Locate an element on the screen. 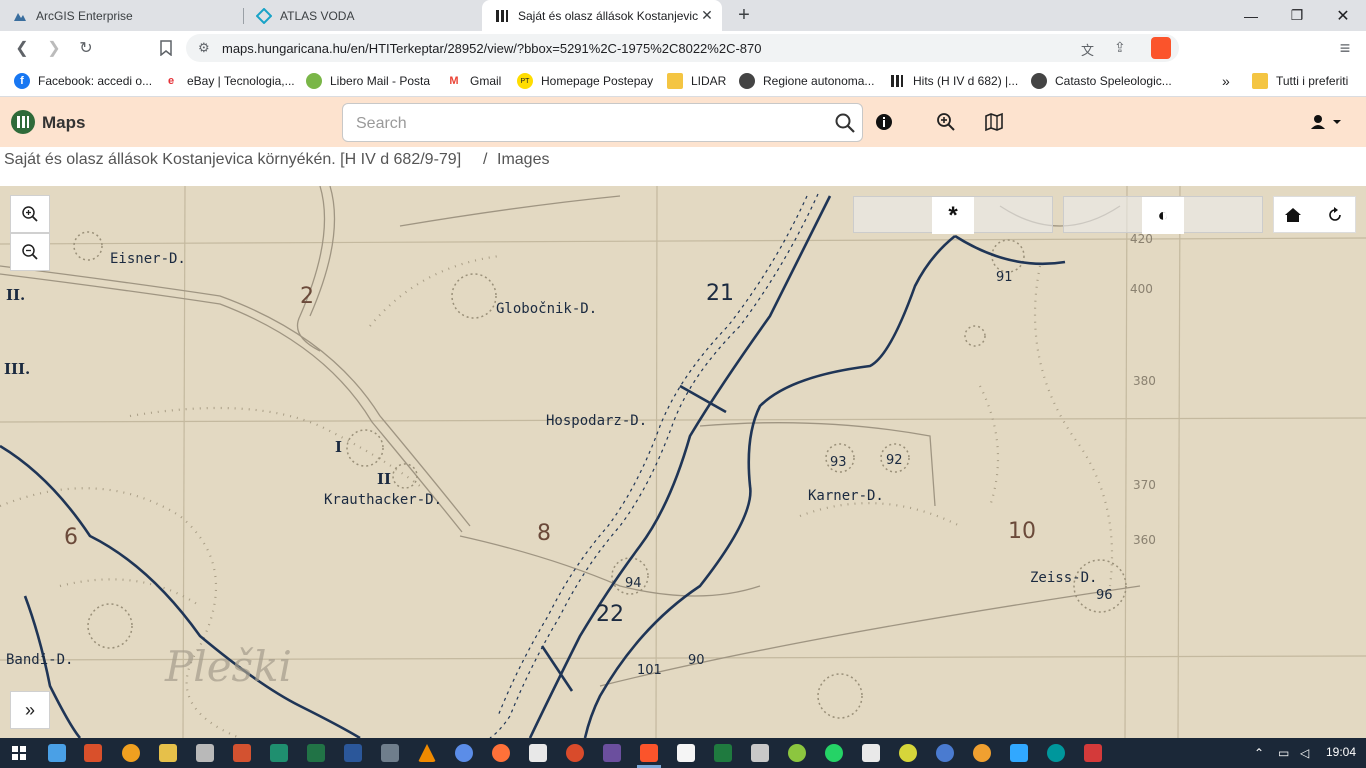 The height and width of the screenshot is (768, 1366). app-header: Maps Search is located at coordinates (683, 122).